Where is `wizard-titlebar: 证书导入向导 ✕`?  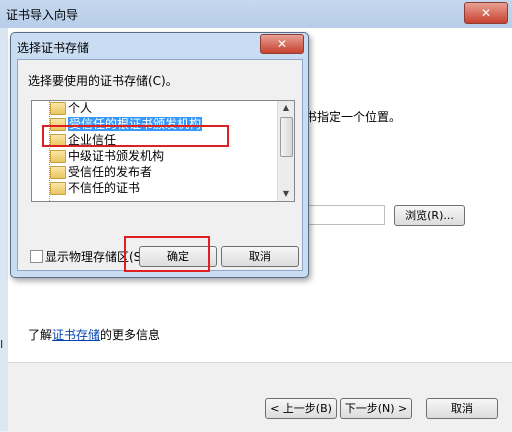
wizard-titlebar: 证书导入向导 ✕ is located at coordinates (256, 14).